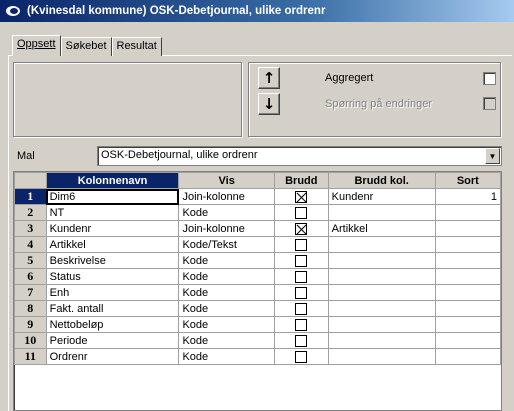 The height and width of the screenshot is (411, 514). I want to click on cell-kolonnenavn: Periode, so click(112, 340).